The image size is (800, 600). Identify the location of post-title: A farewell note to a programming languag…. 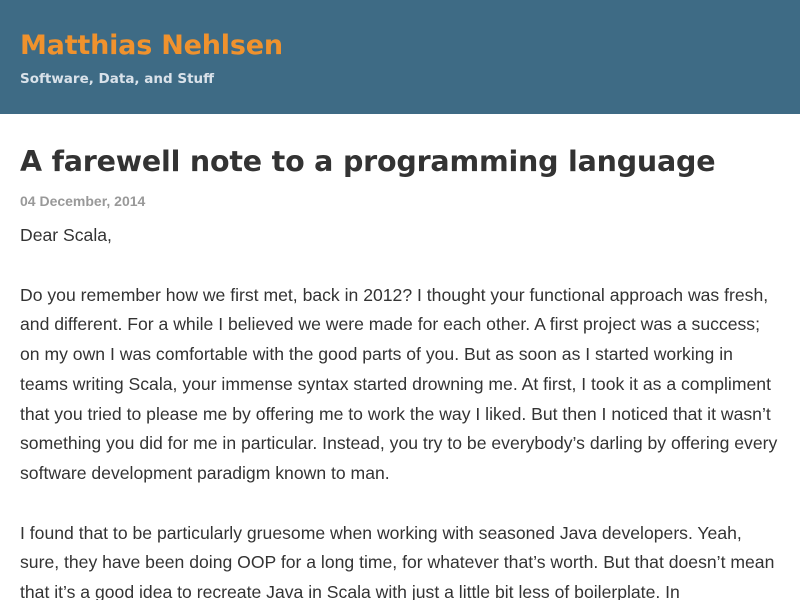
(368, 161).